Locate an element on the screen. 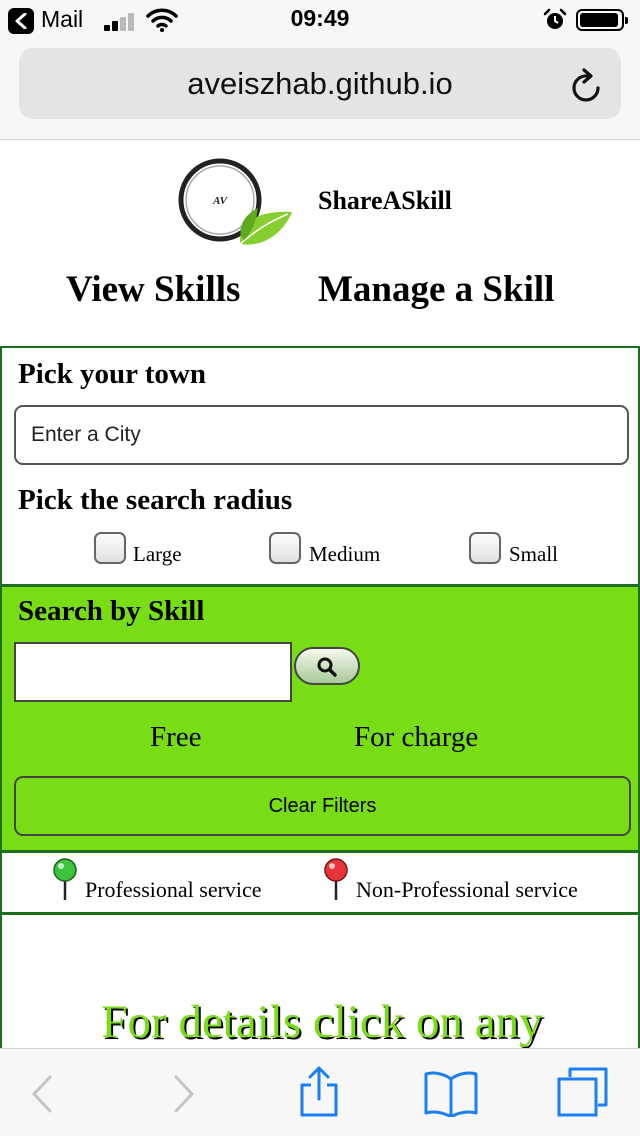 The image size is (640, 1136). radius-medium-label: Medium is located at coordinates (345, 554).